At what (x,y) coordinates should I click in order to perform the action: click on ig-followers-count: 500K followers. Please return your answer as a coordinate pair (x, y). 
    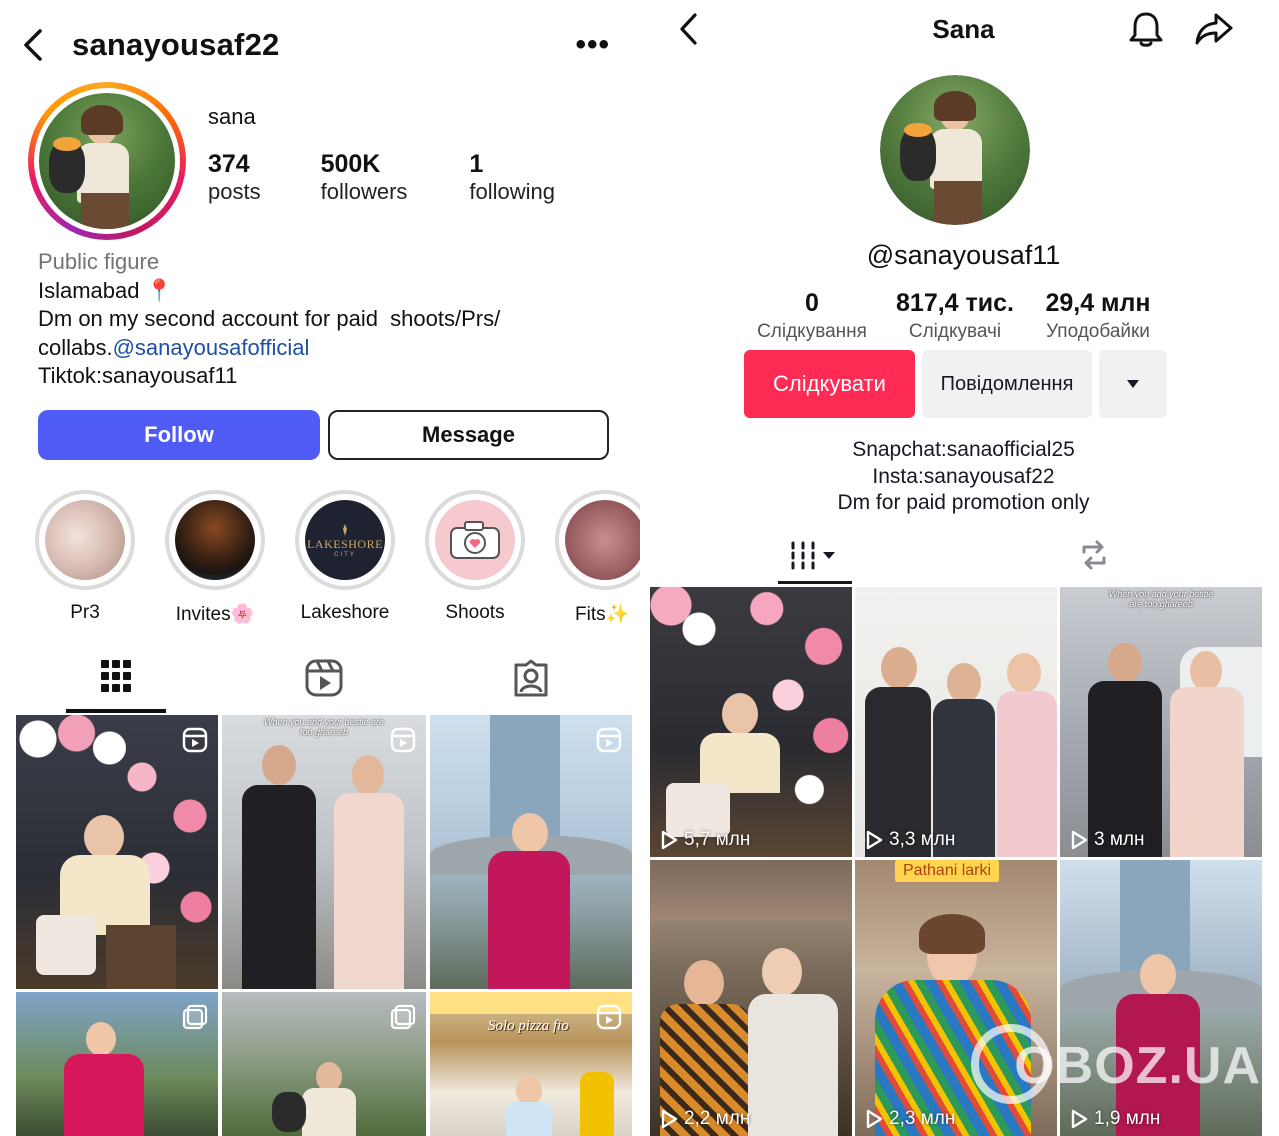
    Looking at the image, I should click on (364, 178).